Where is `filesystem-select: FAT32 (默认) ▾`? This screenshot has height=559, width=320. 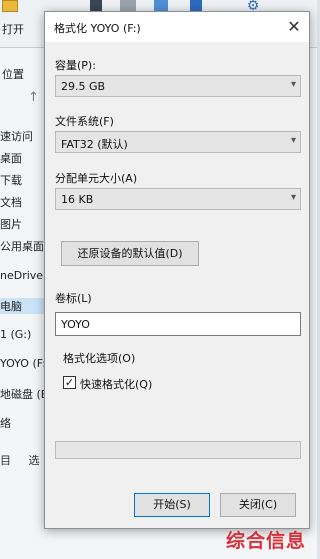
filesystem-select: FAT32 (默认) ▾ is located at coordinates (178, 142).